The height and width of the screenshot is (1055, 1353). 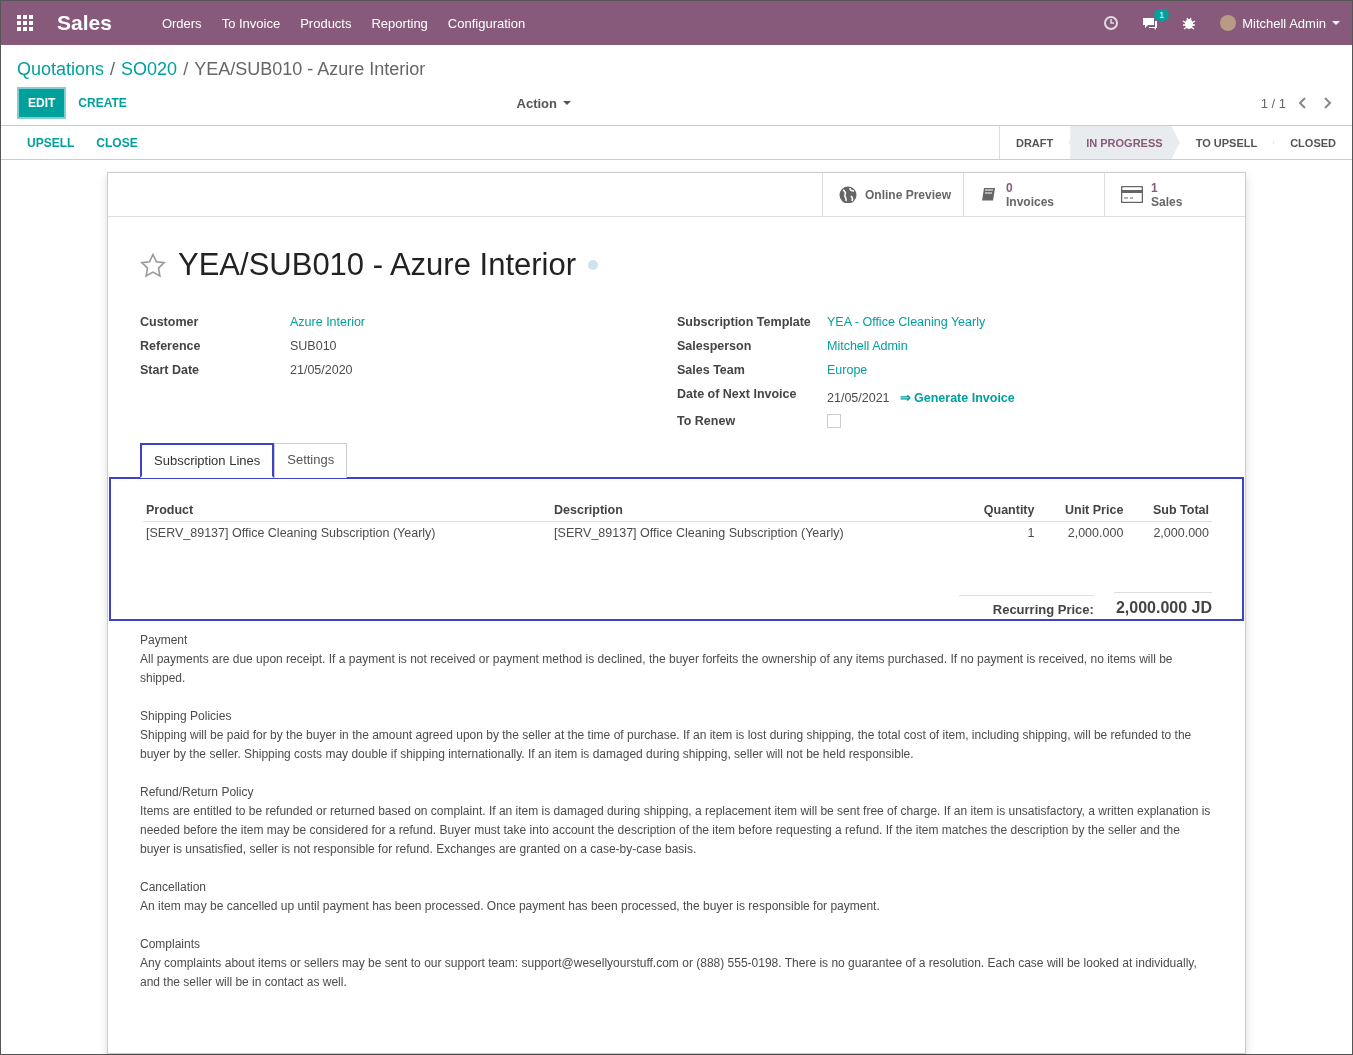 I want to click on action-dropdown: Action, so click(x=543, y=103).